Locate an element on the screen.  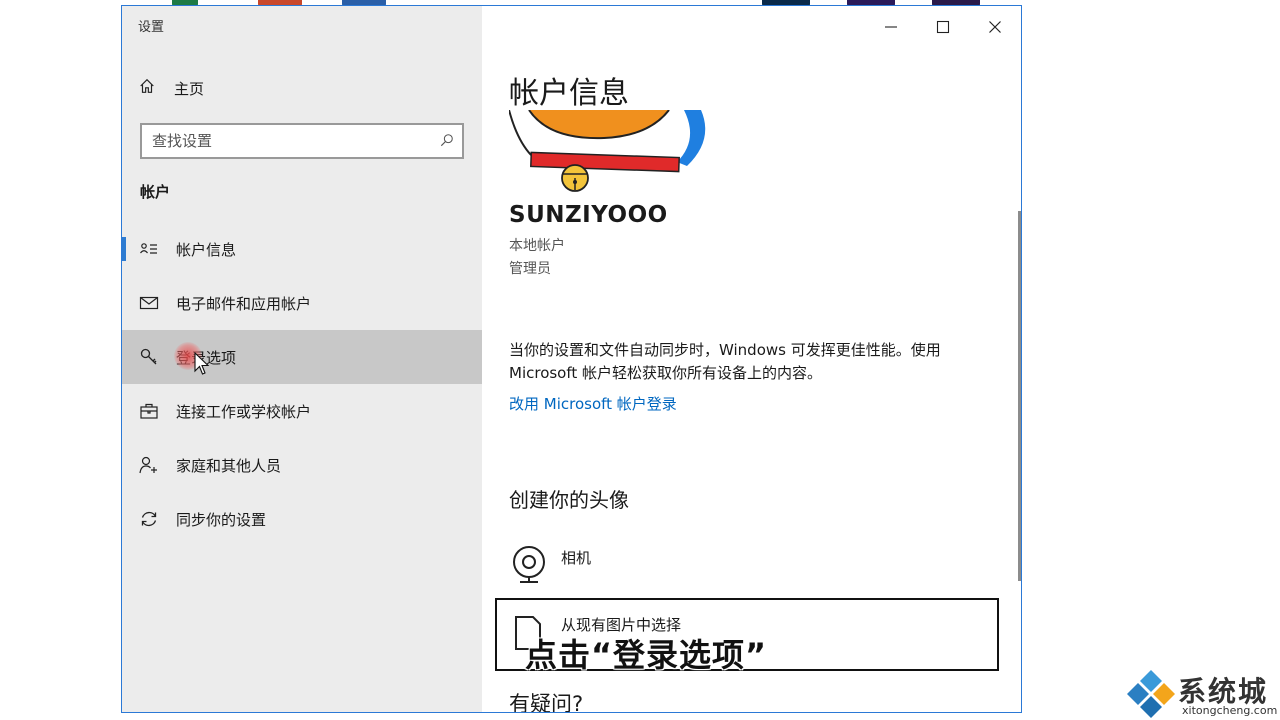
sidebar-item-family: 家庭和其他人员 is located at coordinates (302, 465).